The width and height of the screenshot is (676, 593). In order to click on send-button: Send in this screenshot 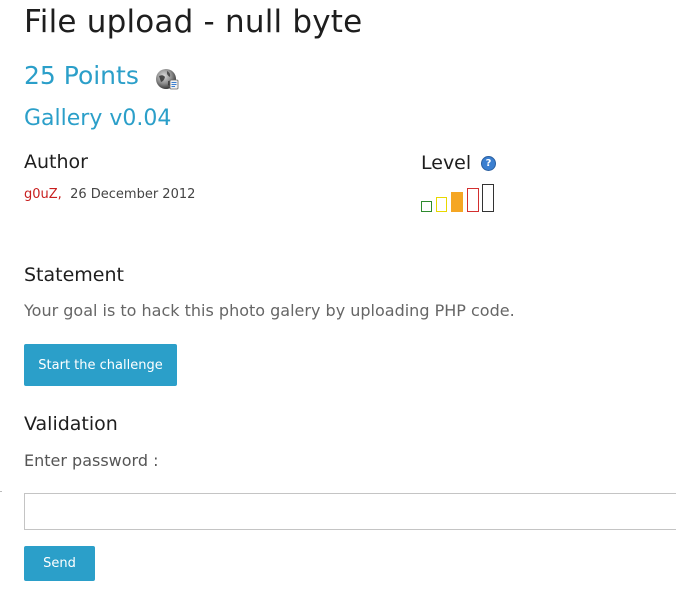, I will do `click(59, 563)`.